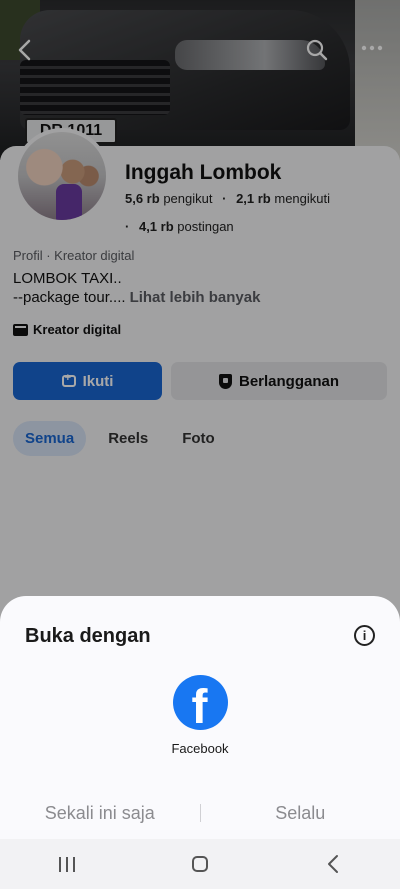 This screenshot has height=889, width=400. I want to click on just-once-button: Sekali ini saja, so click(100, 813).